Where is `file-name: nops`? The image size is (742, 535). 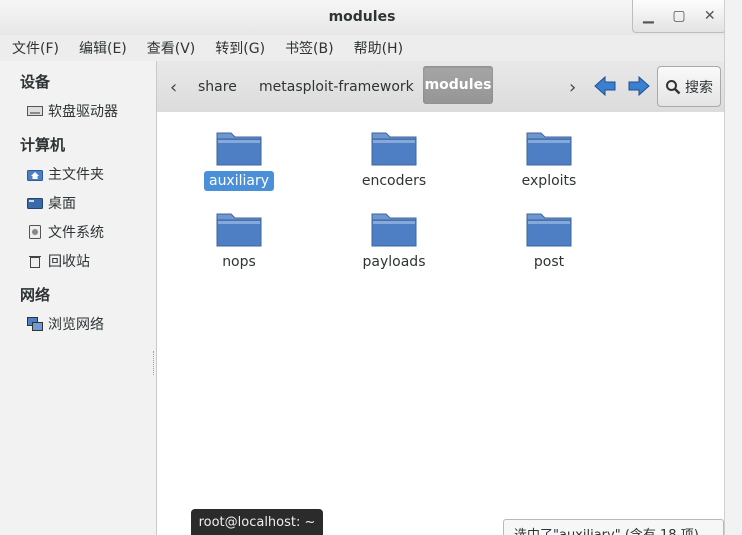 file-name: nops is located at coordinates (239, 262).